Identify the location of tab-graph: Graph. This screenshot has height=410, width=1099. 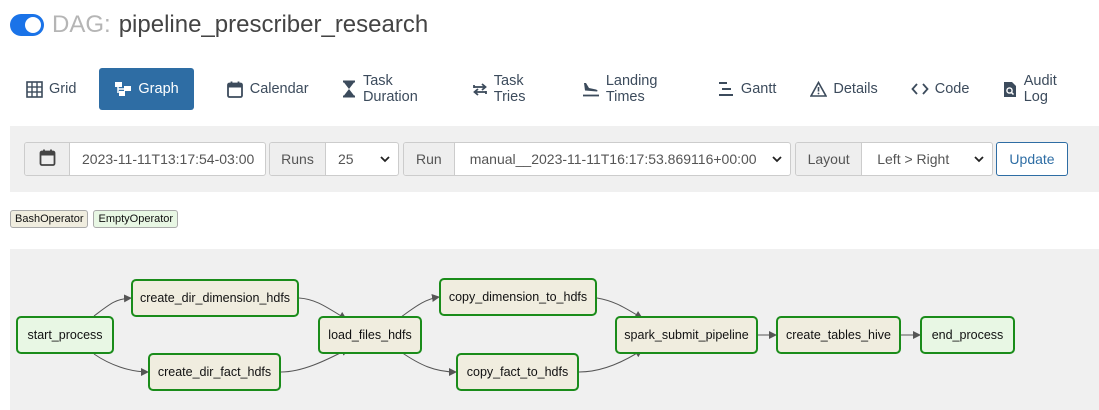
(146, 89).